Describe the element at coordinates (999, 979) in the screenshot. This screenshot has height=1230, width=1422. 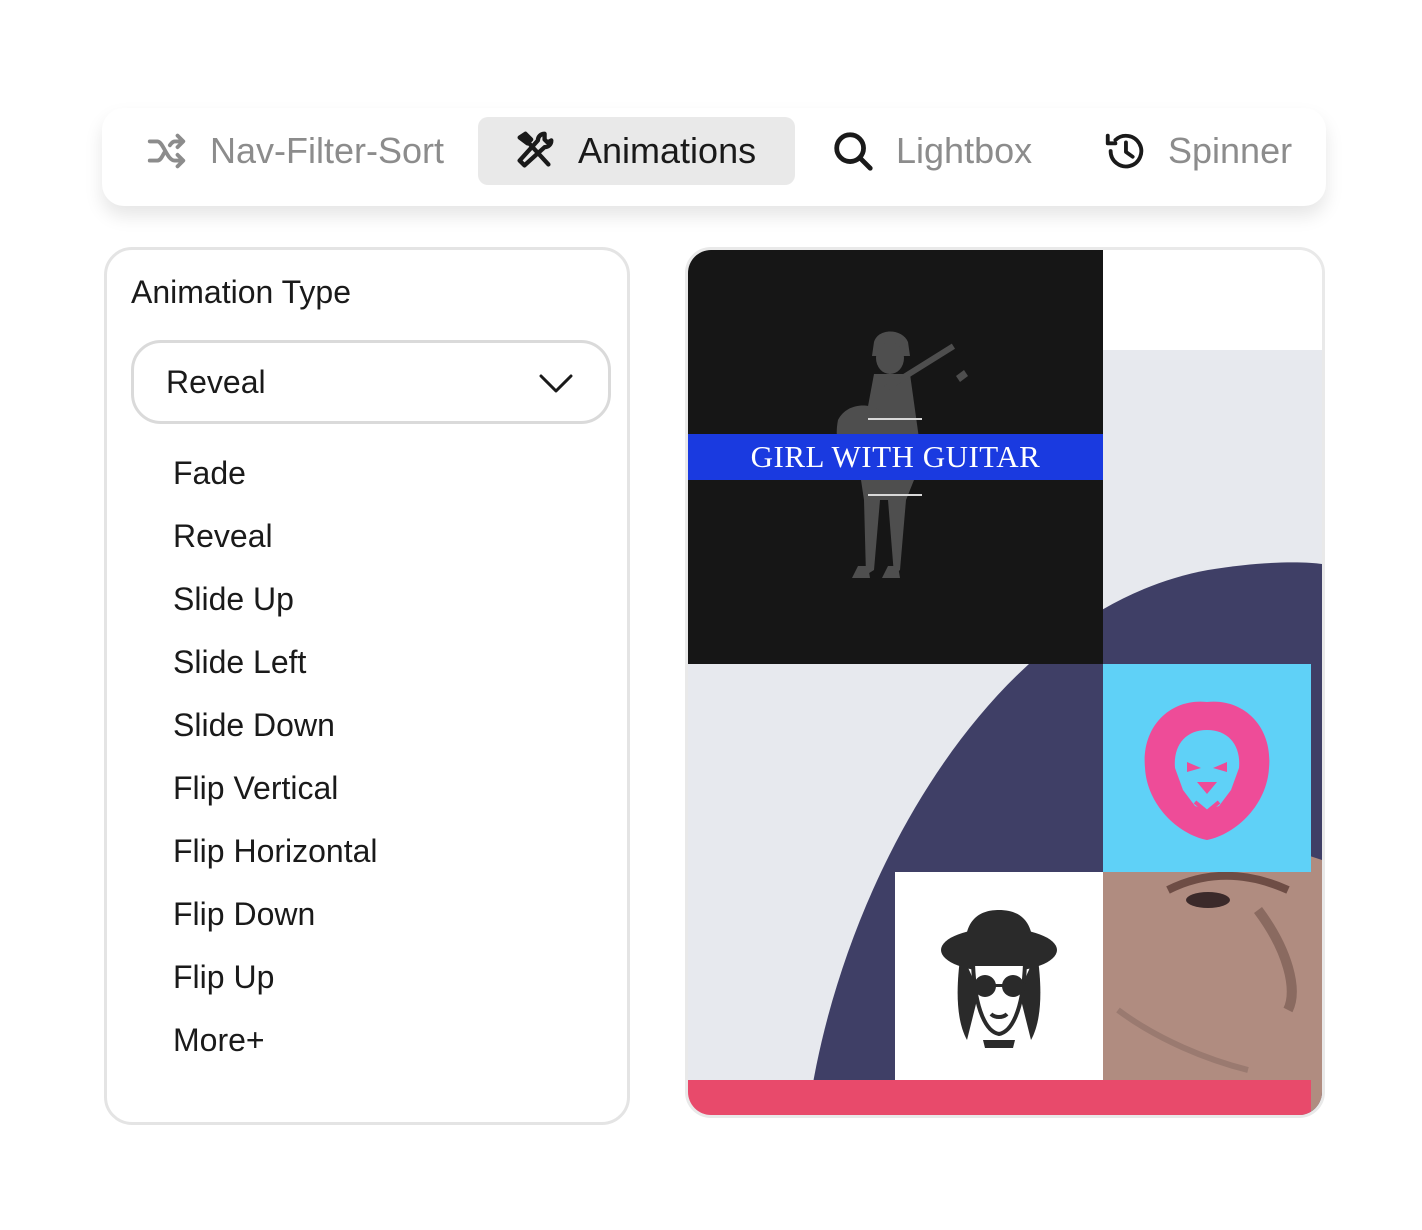
I see `hat-girl-icon` at that location.